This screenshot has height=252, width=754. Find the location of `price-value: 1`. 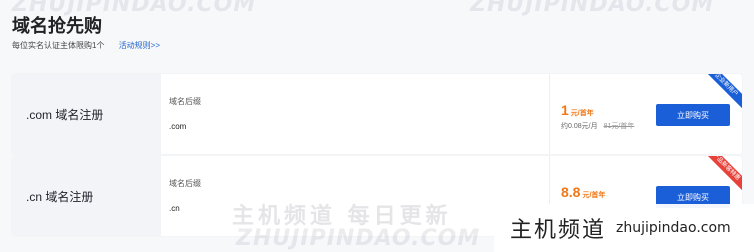

price-value: 1 is located at coordinates (565, 110).